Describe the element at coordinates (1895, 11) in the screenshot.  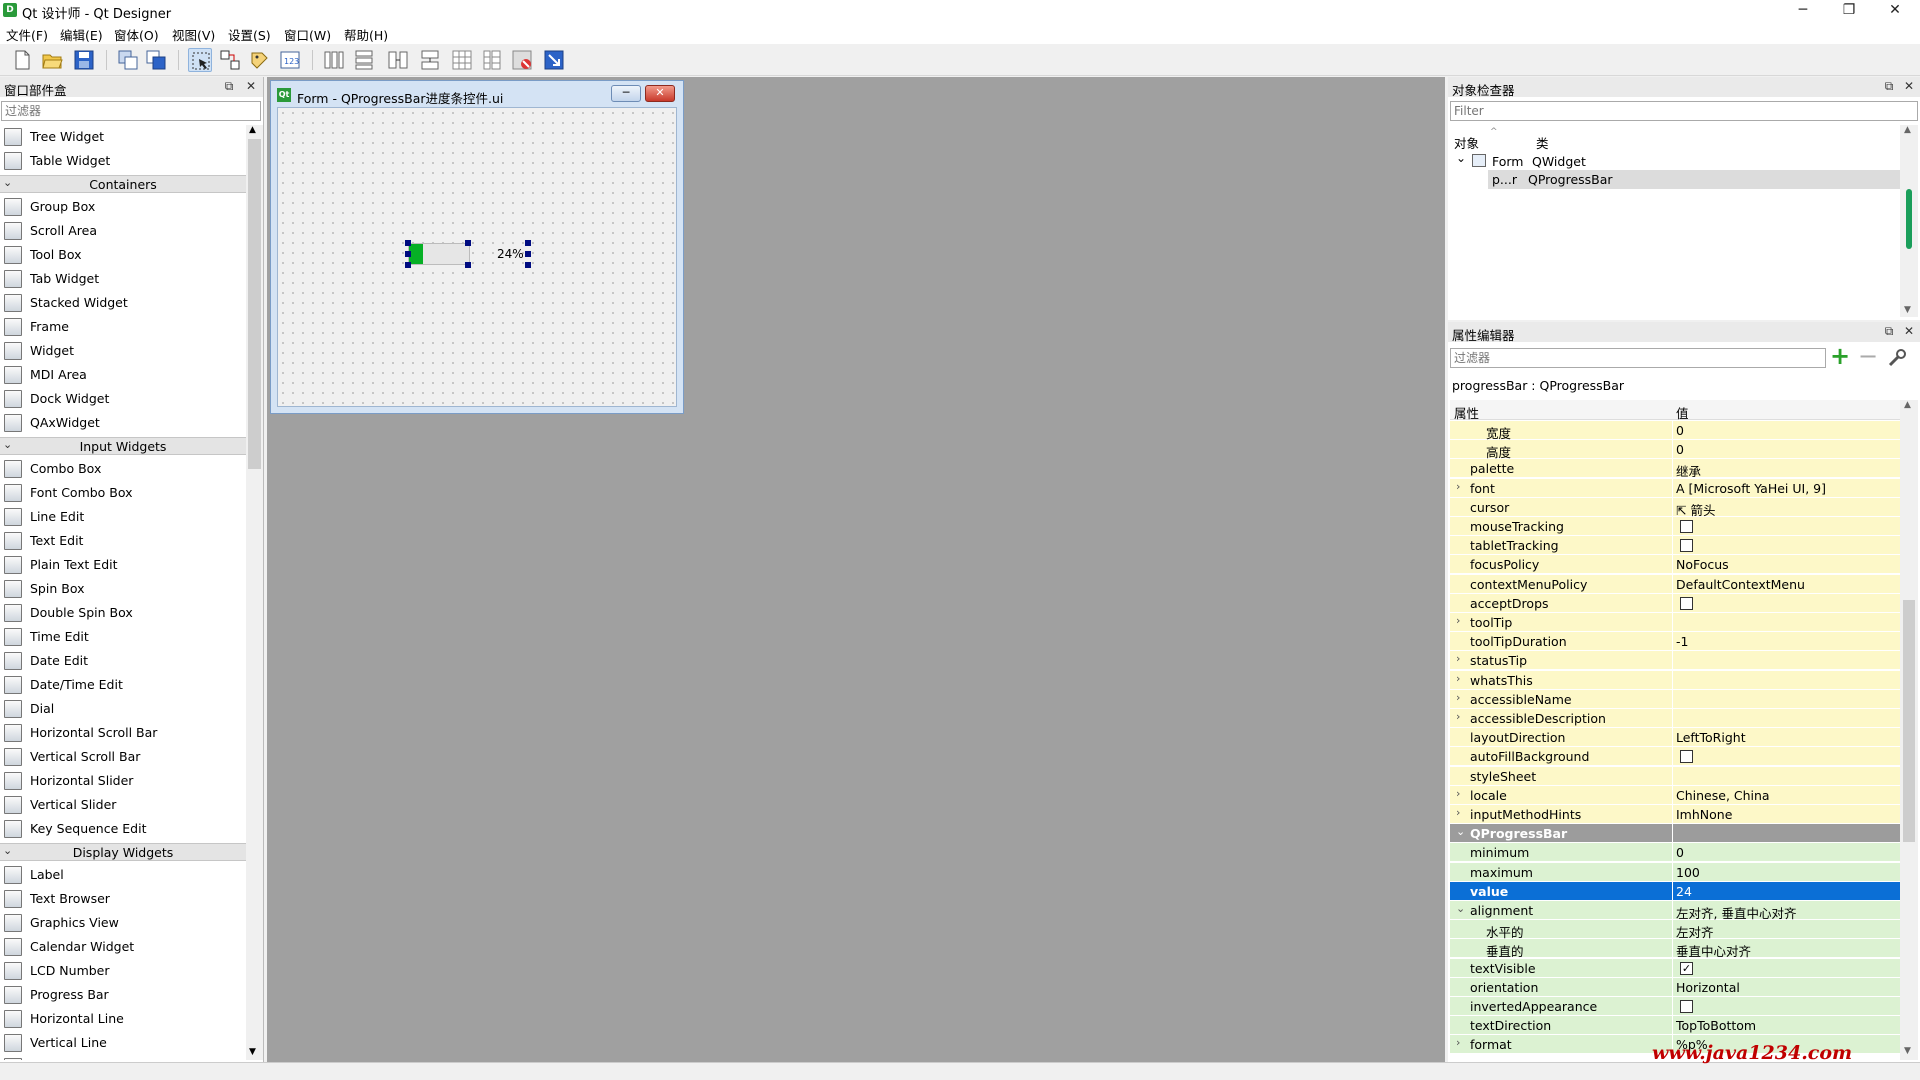
I see `close-button: ✕` at that location.